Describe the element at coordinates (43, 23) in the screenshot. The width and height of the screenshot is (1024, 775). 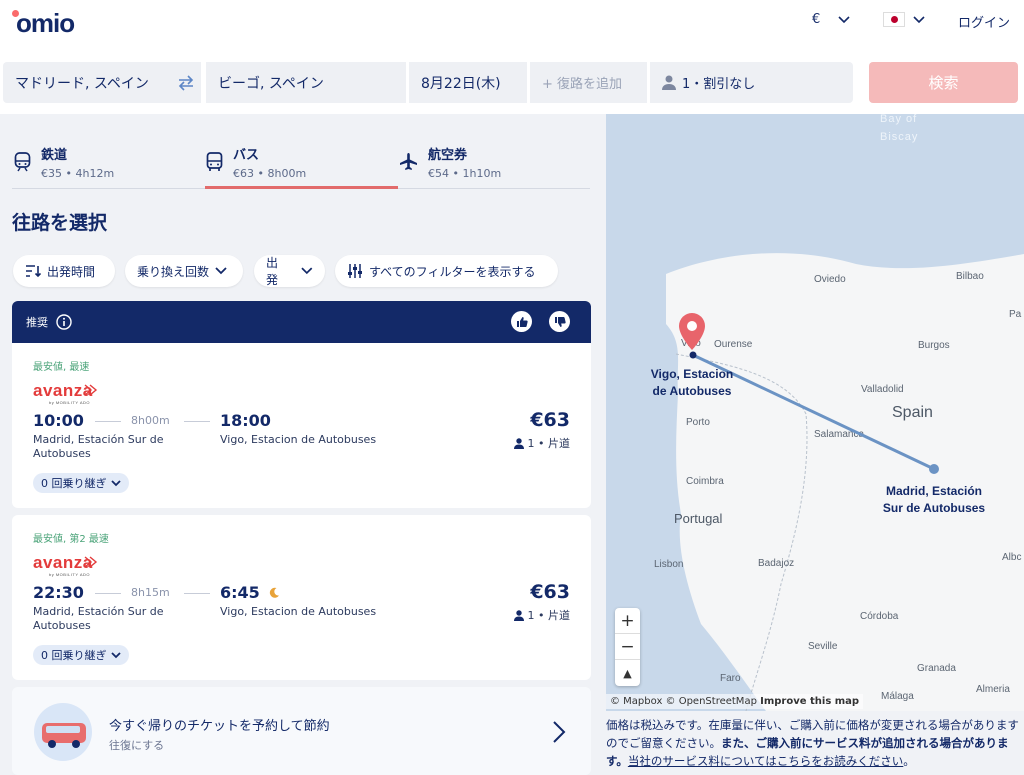
I see `omio-logo: omio` at that location.